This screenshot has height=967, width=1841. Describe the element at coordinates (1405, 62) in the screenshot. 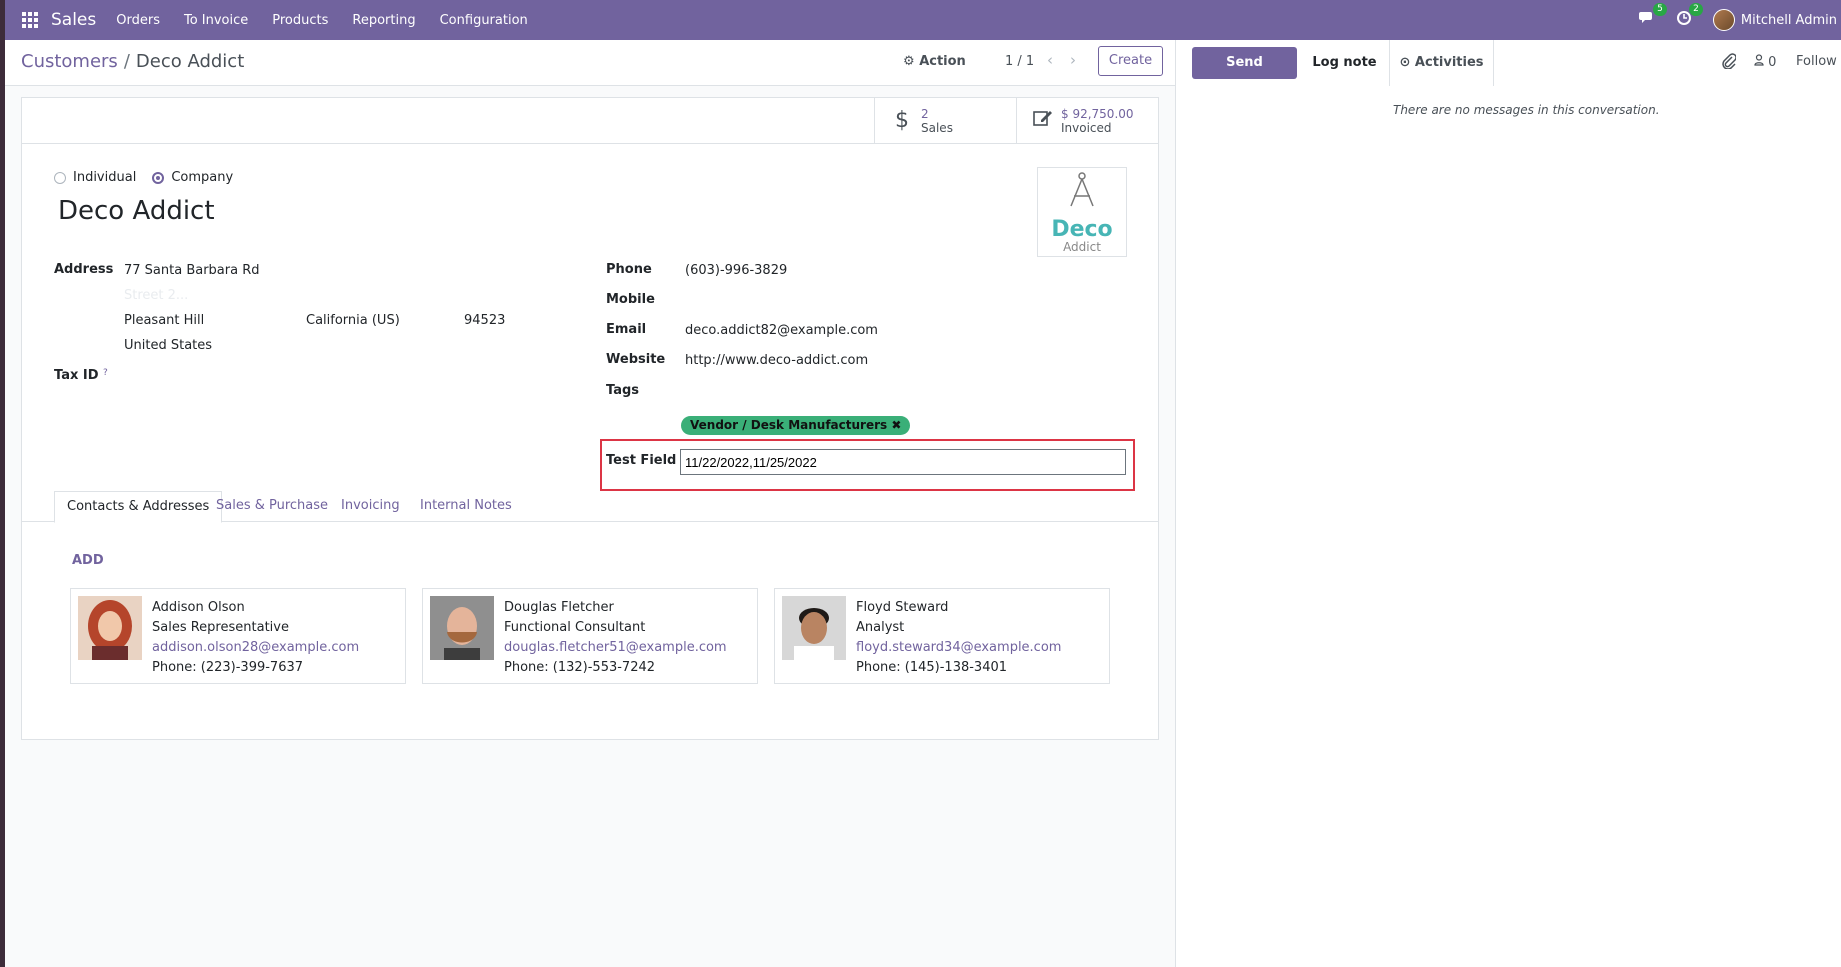

I see `clock-icon: ⊙` at that location.